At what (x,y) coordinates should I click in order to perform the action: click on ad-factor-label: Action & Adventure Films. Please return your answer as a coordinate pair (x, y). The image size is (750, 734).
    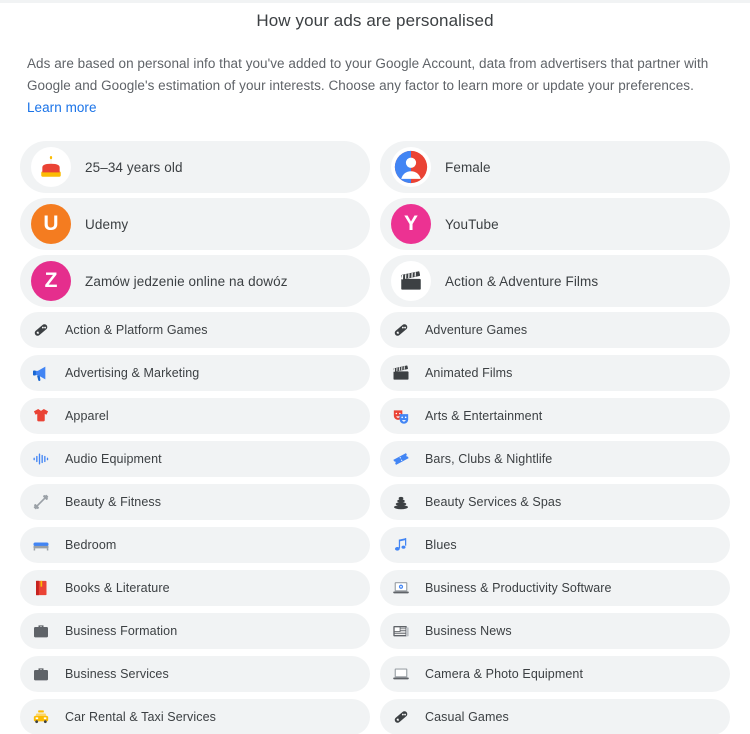
    Looking at the image, I should click on (522, 281).